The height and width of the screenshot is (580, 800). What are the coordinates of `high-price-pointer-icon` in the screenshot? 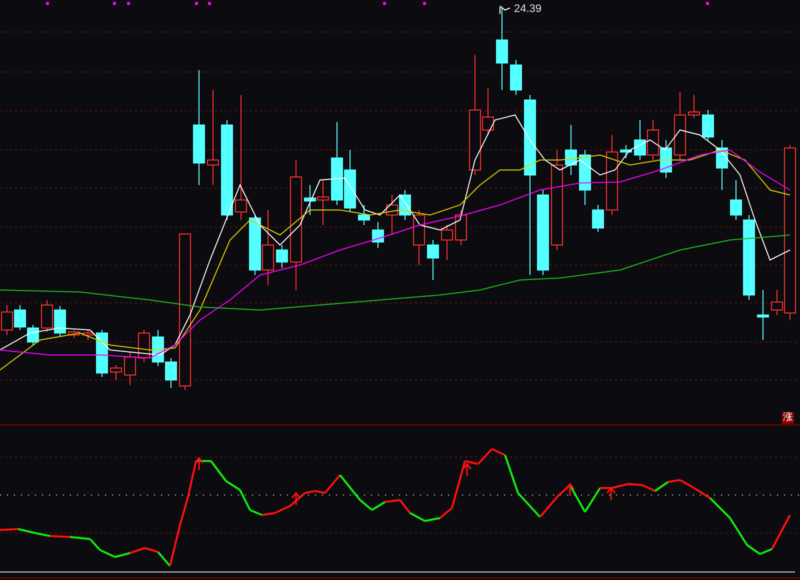 It's located at (505, 10).